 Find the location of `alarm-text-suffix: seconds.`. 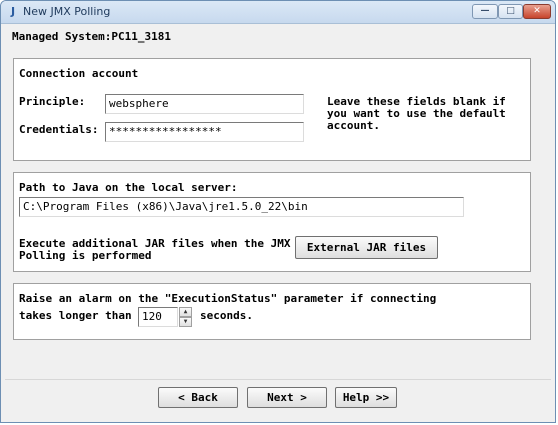

alarm-text-suffix: seconds. is located at coordinates (226, 315).